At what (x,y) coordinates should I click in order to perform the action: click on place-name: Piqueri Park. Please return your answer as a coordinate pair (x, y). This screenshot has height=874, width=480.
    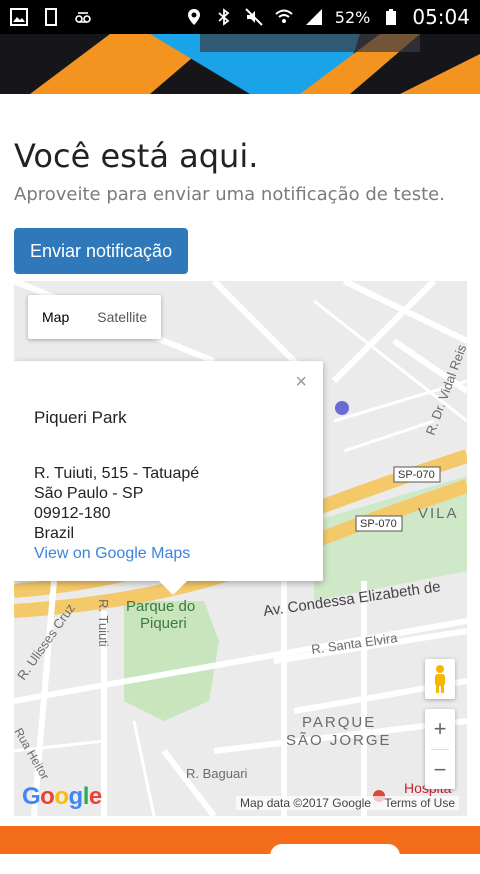
    Looking at the image, I should click on (80, 417).